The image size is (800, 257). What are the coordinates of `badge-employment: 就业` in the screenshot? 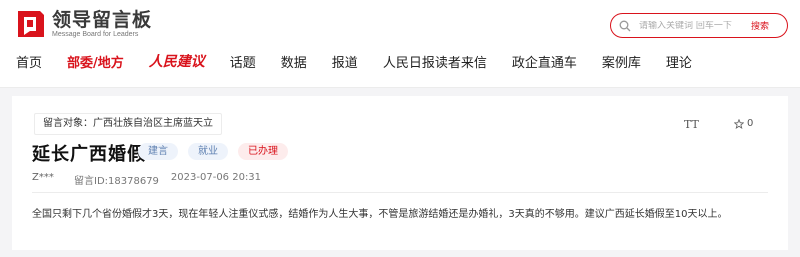 It's located at (208, 151).